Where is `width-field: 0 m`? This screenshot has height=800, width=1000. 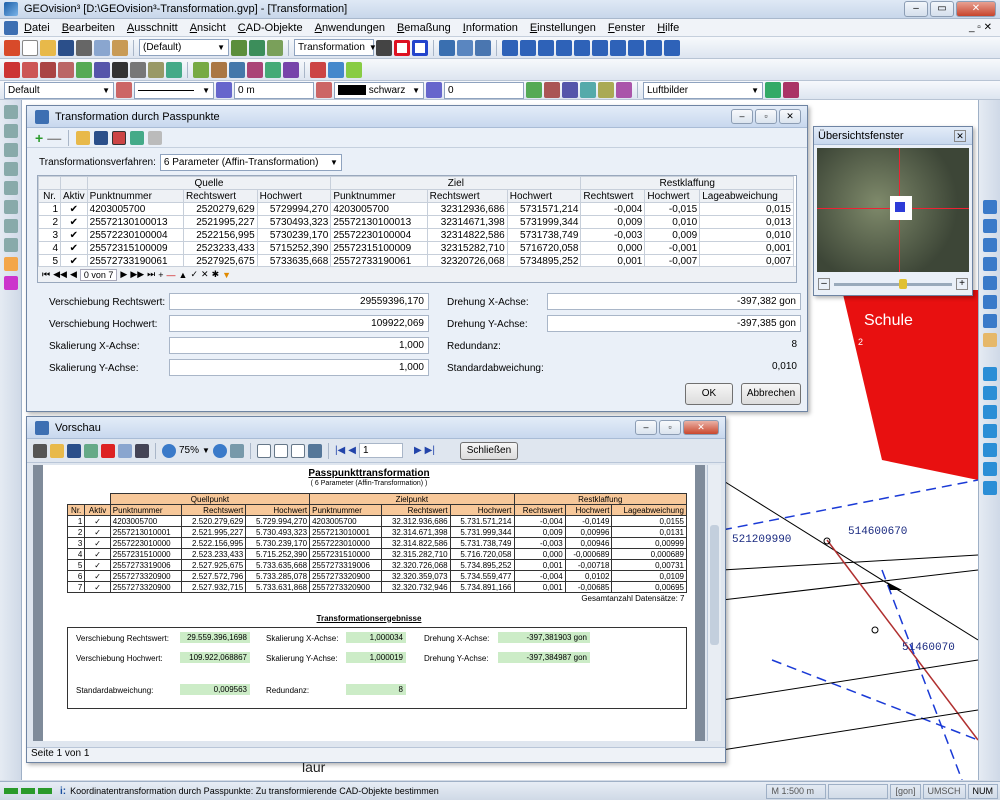
width-field: 0 m is located at coordinates (274, 90).